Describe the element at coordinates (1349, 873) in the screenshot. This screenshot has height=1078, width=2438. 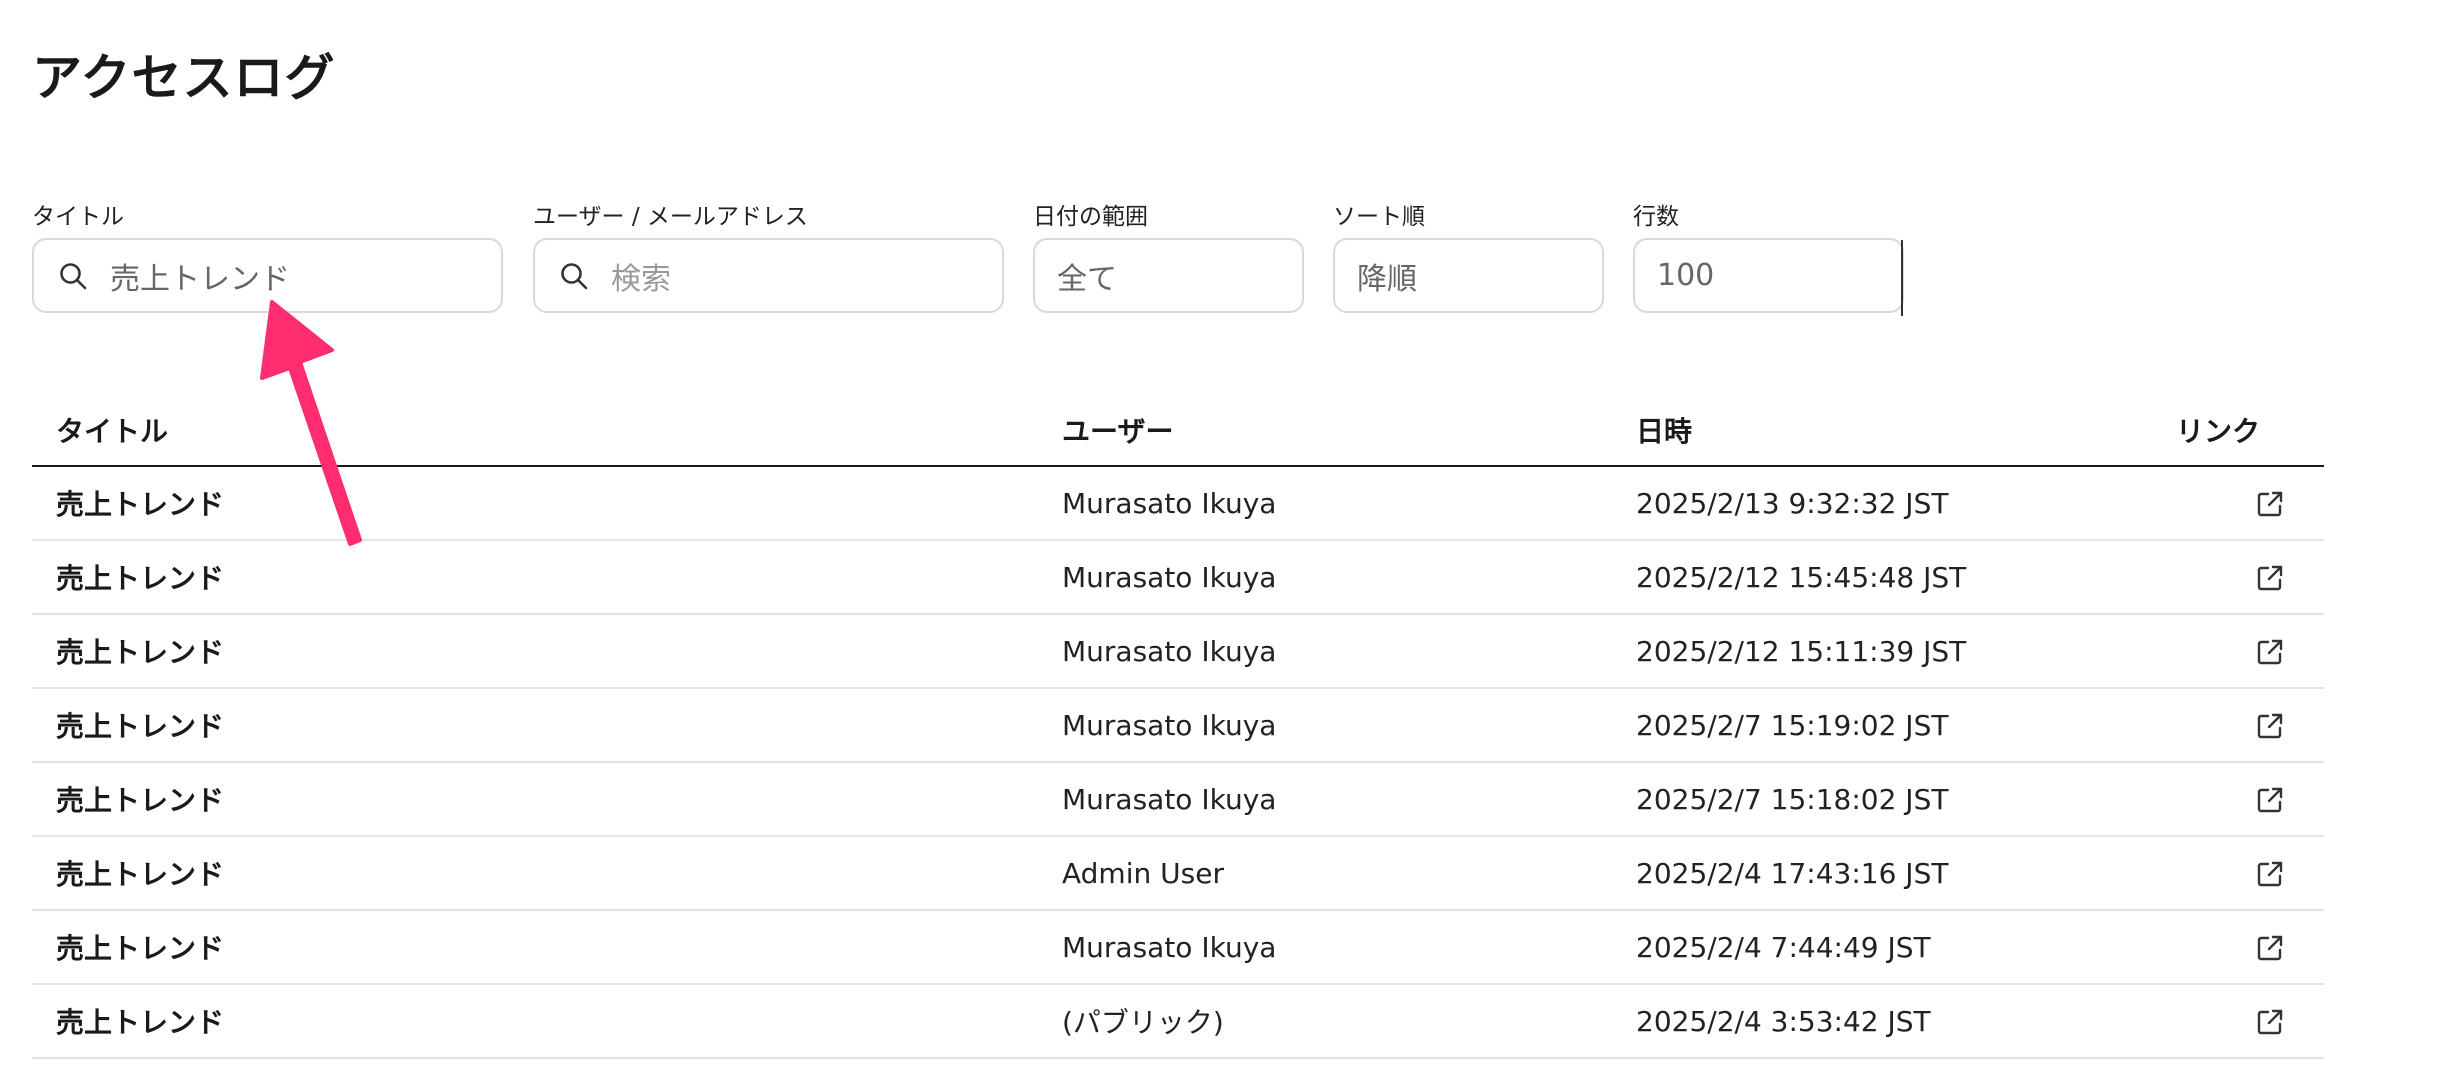
I see `row-user: Admin User` at that location.